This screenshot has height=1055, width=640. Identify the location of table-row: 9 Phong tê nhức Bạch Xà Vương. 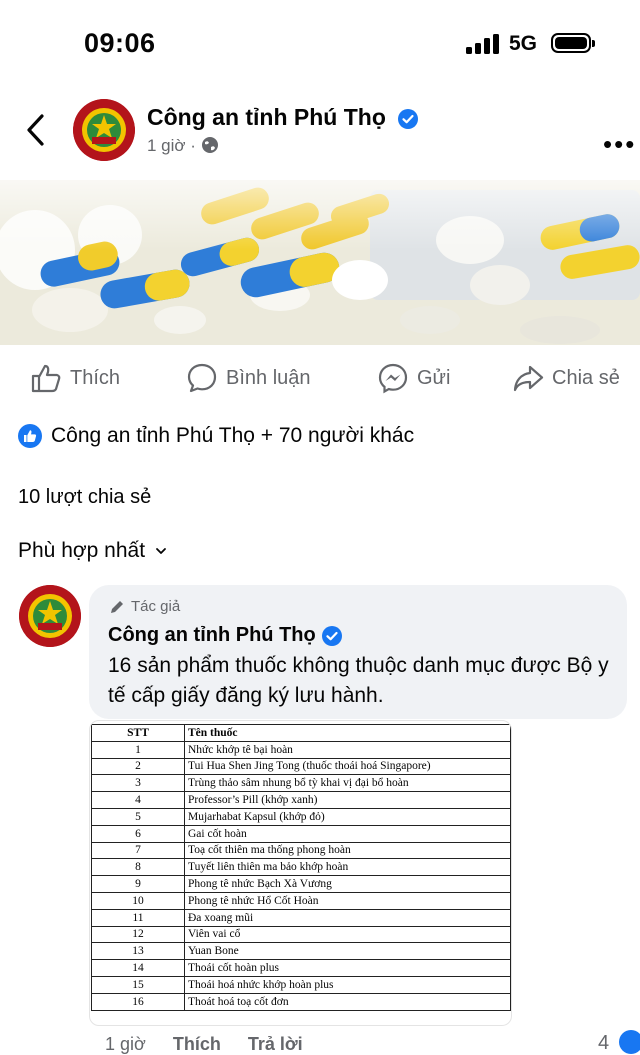
(301, 884).